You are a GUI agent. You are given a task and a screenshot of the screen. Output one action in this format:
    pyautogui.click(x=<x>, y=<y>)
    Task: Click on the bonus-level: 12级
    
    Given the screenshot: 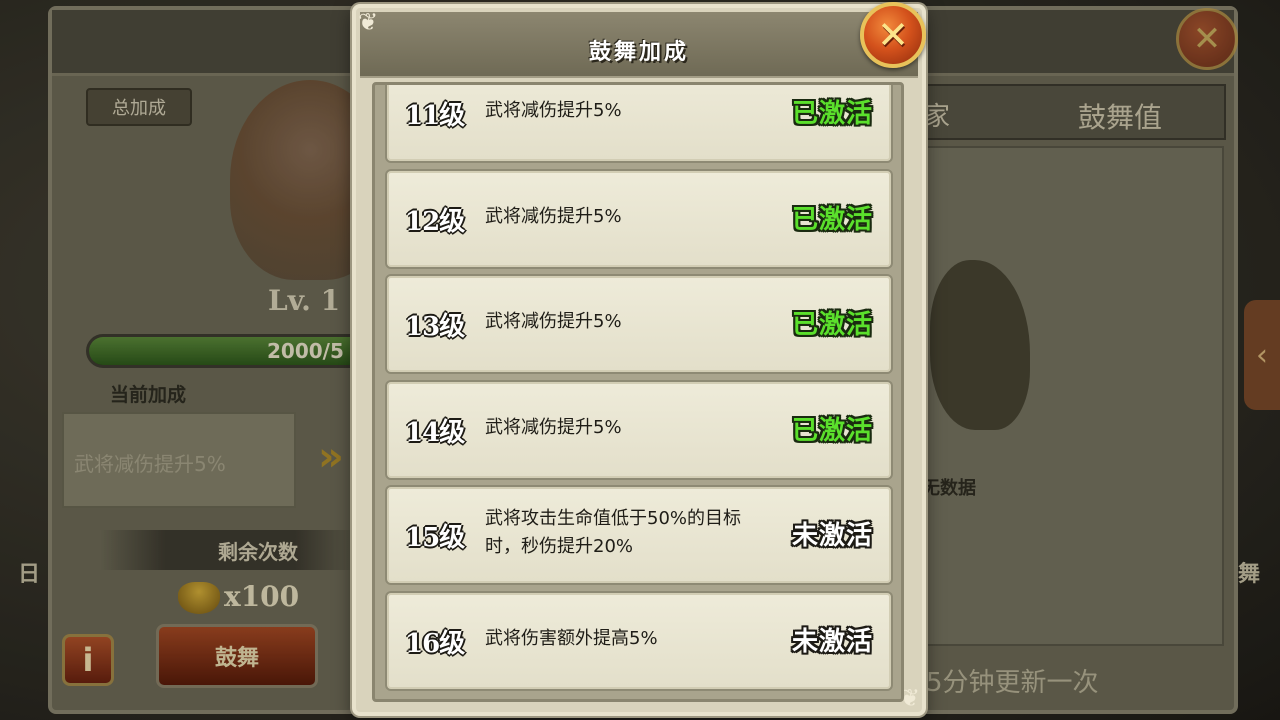 What is the action you would take?
    pyautogui.click(x=435, y=221)
    